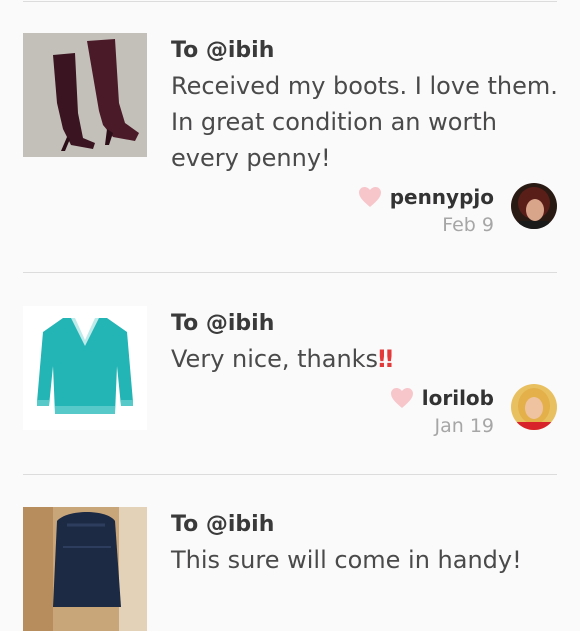 The image size is (580, 631). I want to click on boots-photo, so click(85, 95).